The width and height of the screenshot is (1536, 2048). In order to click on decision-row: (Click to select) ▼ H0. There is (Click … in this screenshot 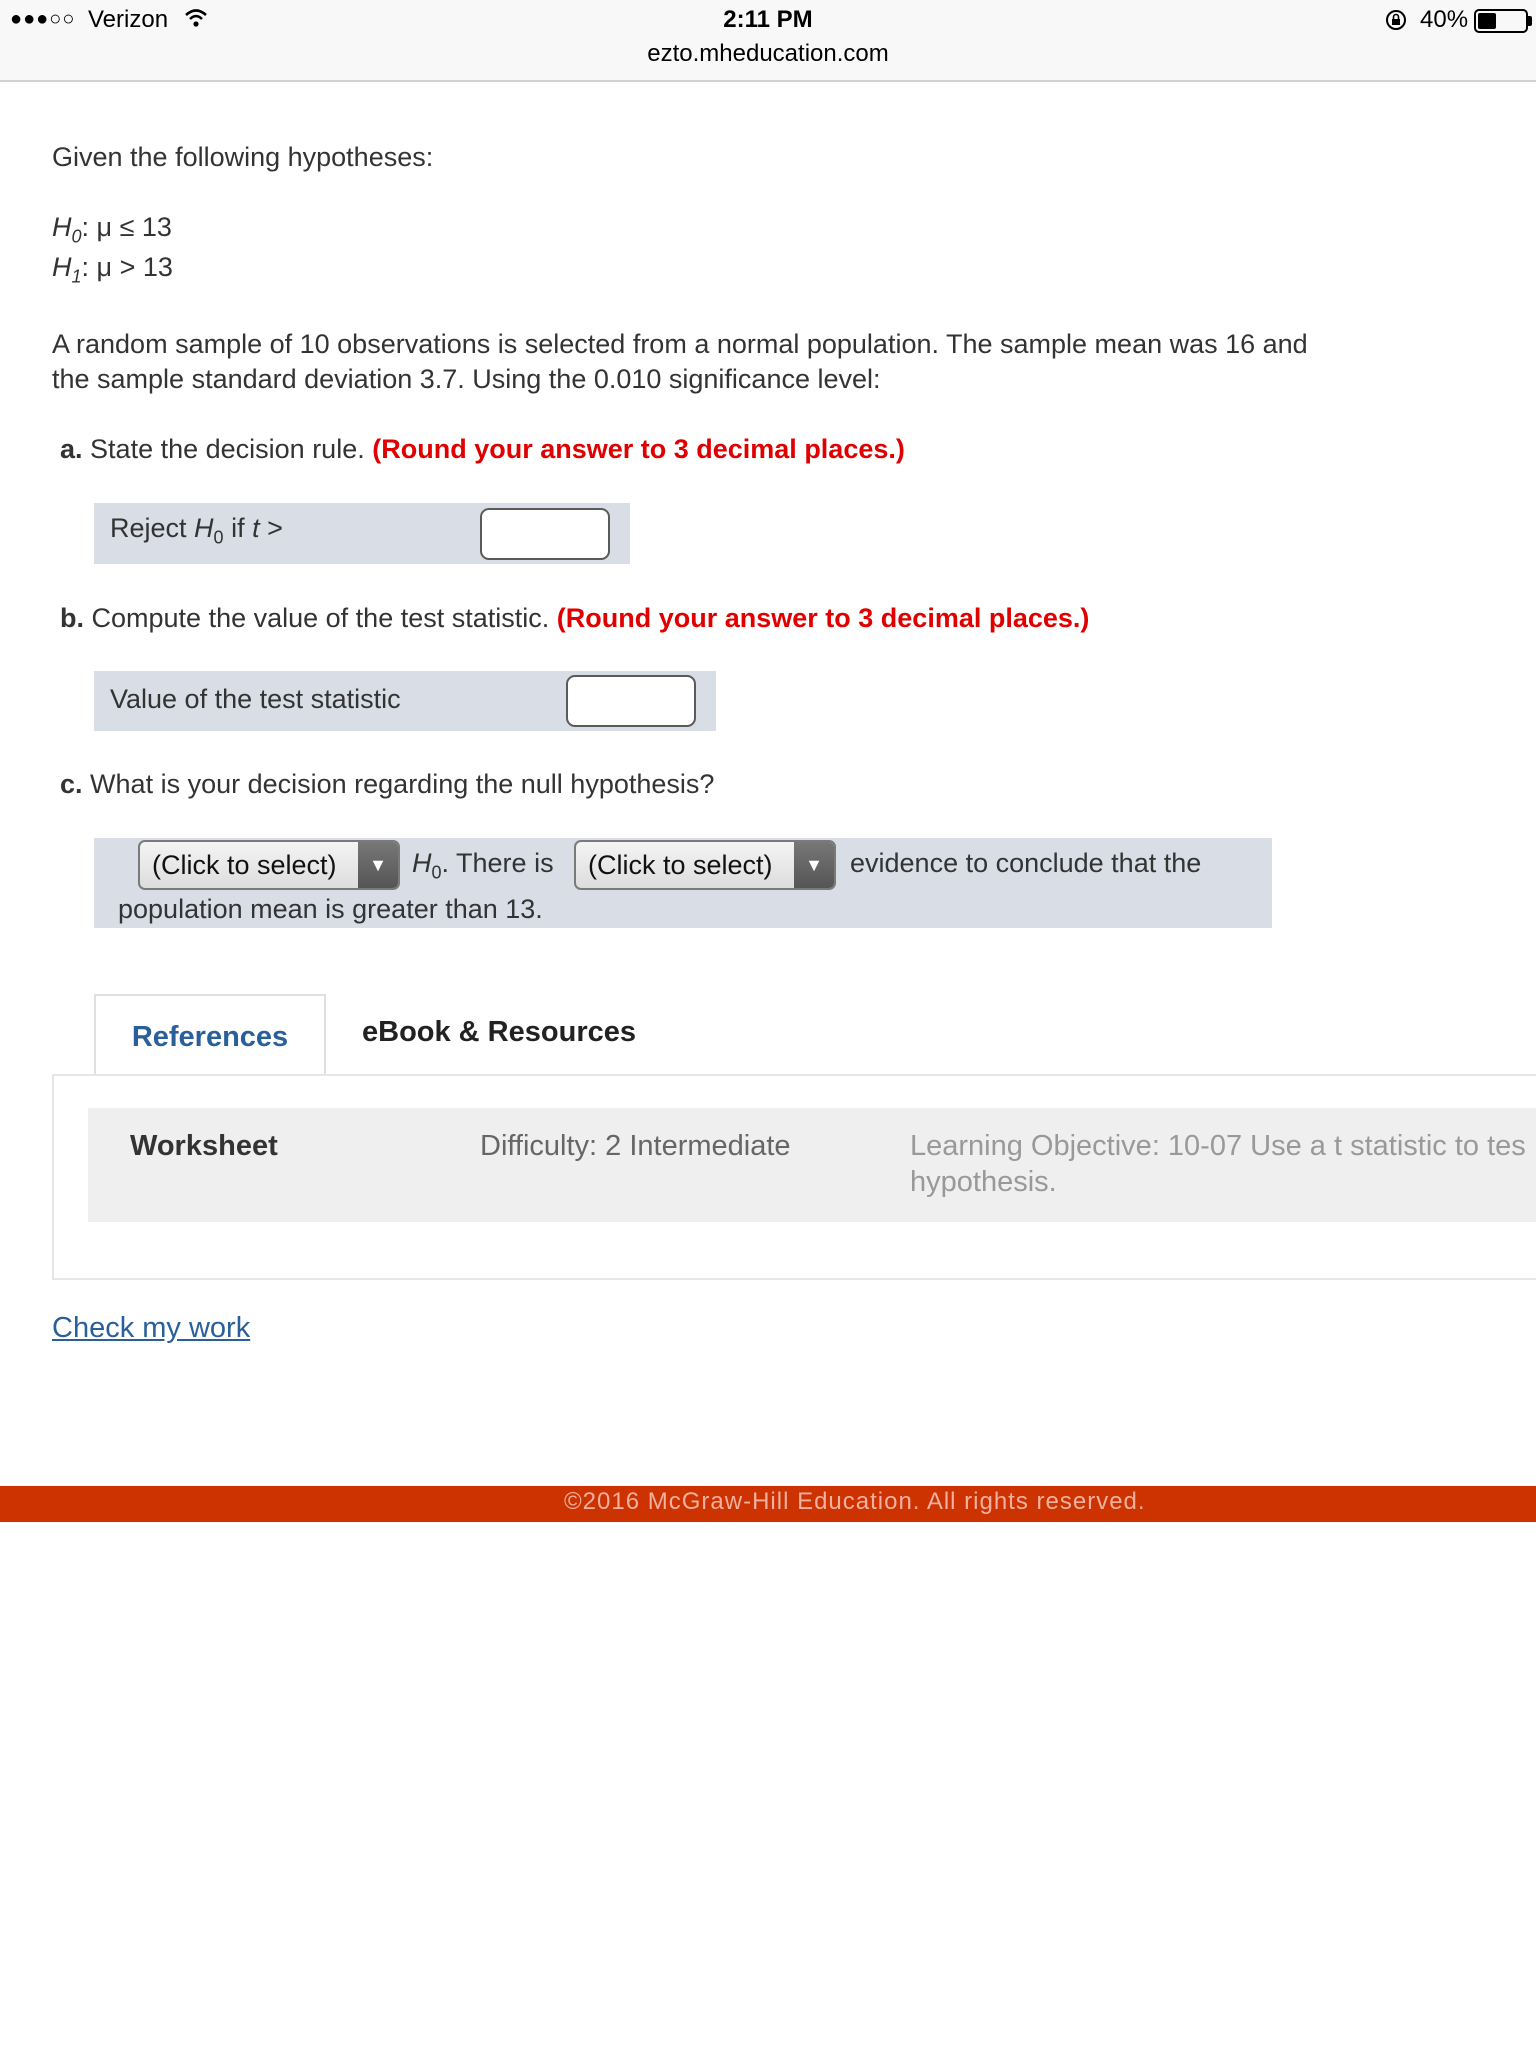, I will do `click(683, 883)`.